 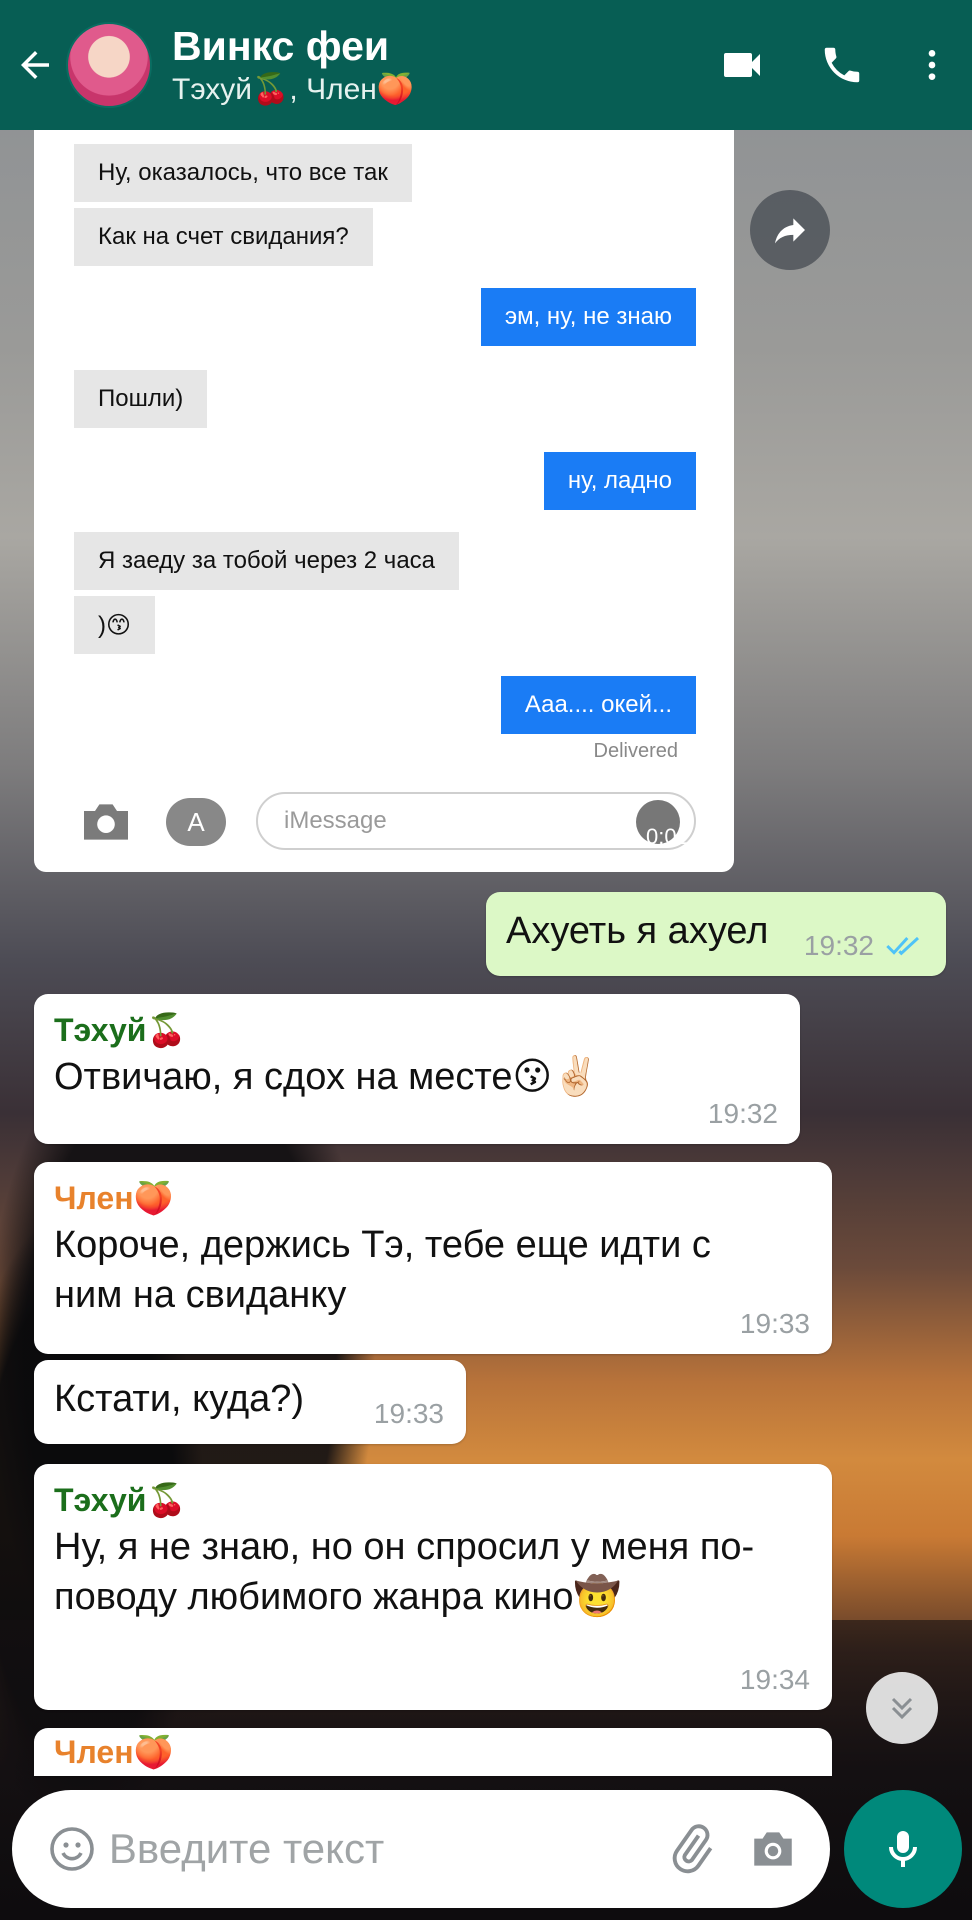 I want to click on message-bubble-incoming: Тэхуй🍒 Отвичаю, я сдох на месте😗✌🏻 19:32, so click(x=417, y=1069).